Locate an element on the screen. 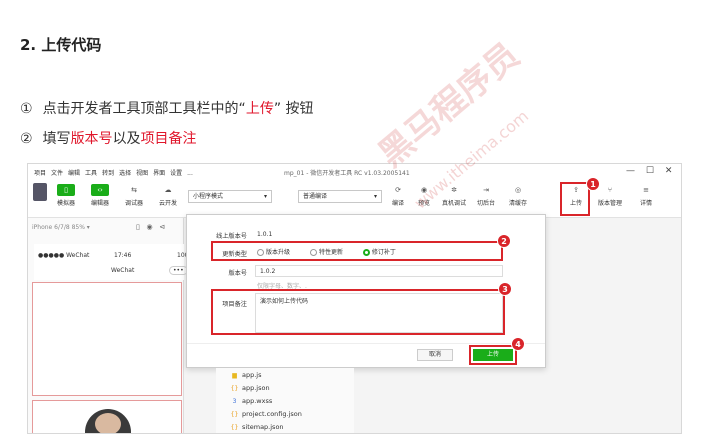 The image size is (708, 434). phone-status-area: ●●●●● WeChat 17:46 100 WeChat ••• is located at coordinates (111, 262).